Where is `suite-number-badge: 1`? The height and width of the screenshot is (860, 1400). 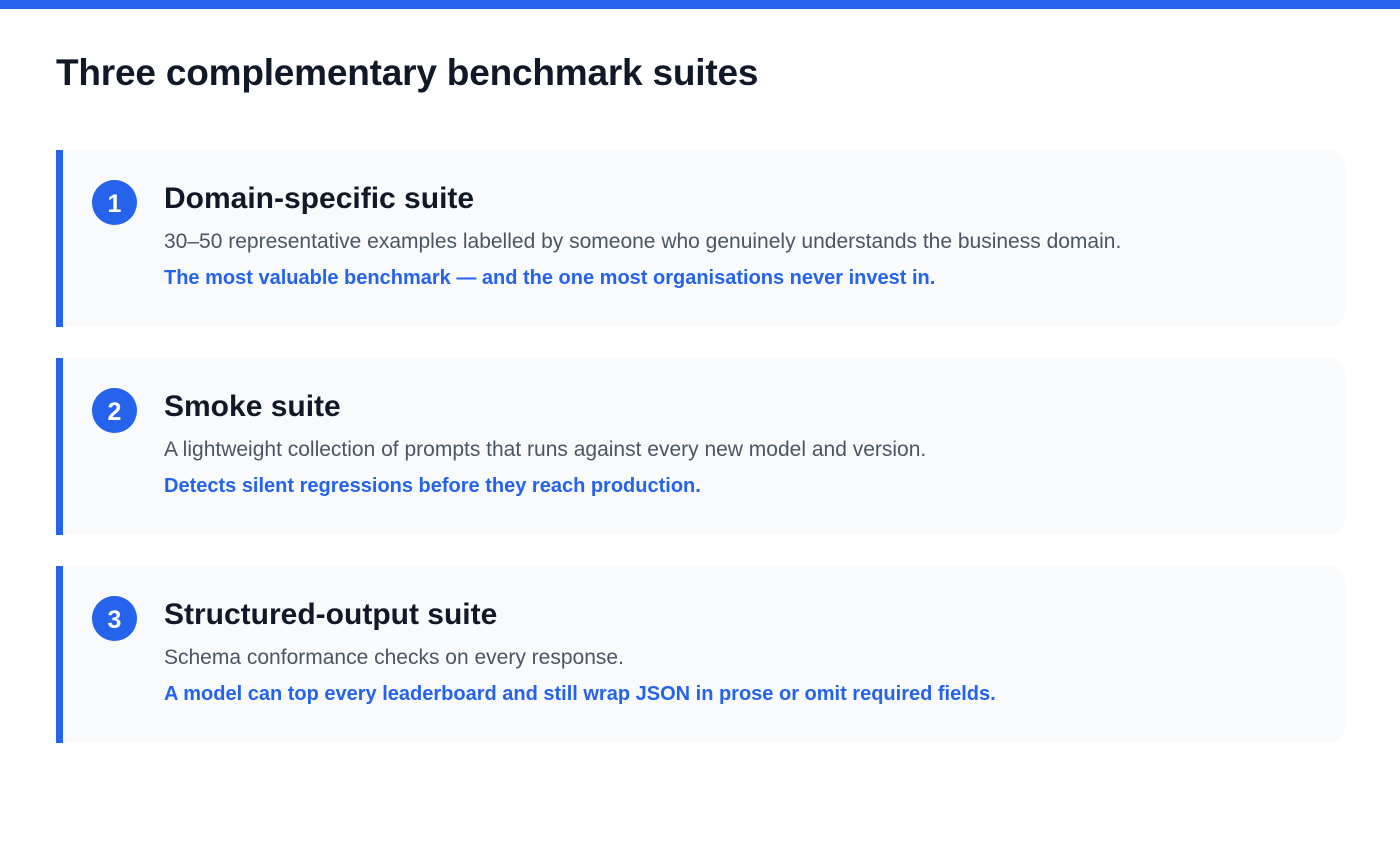 suite-number-badge: 1 is located at coordinates (114, 202).